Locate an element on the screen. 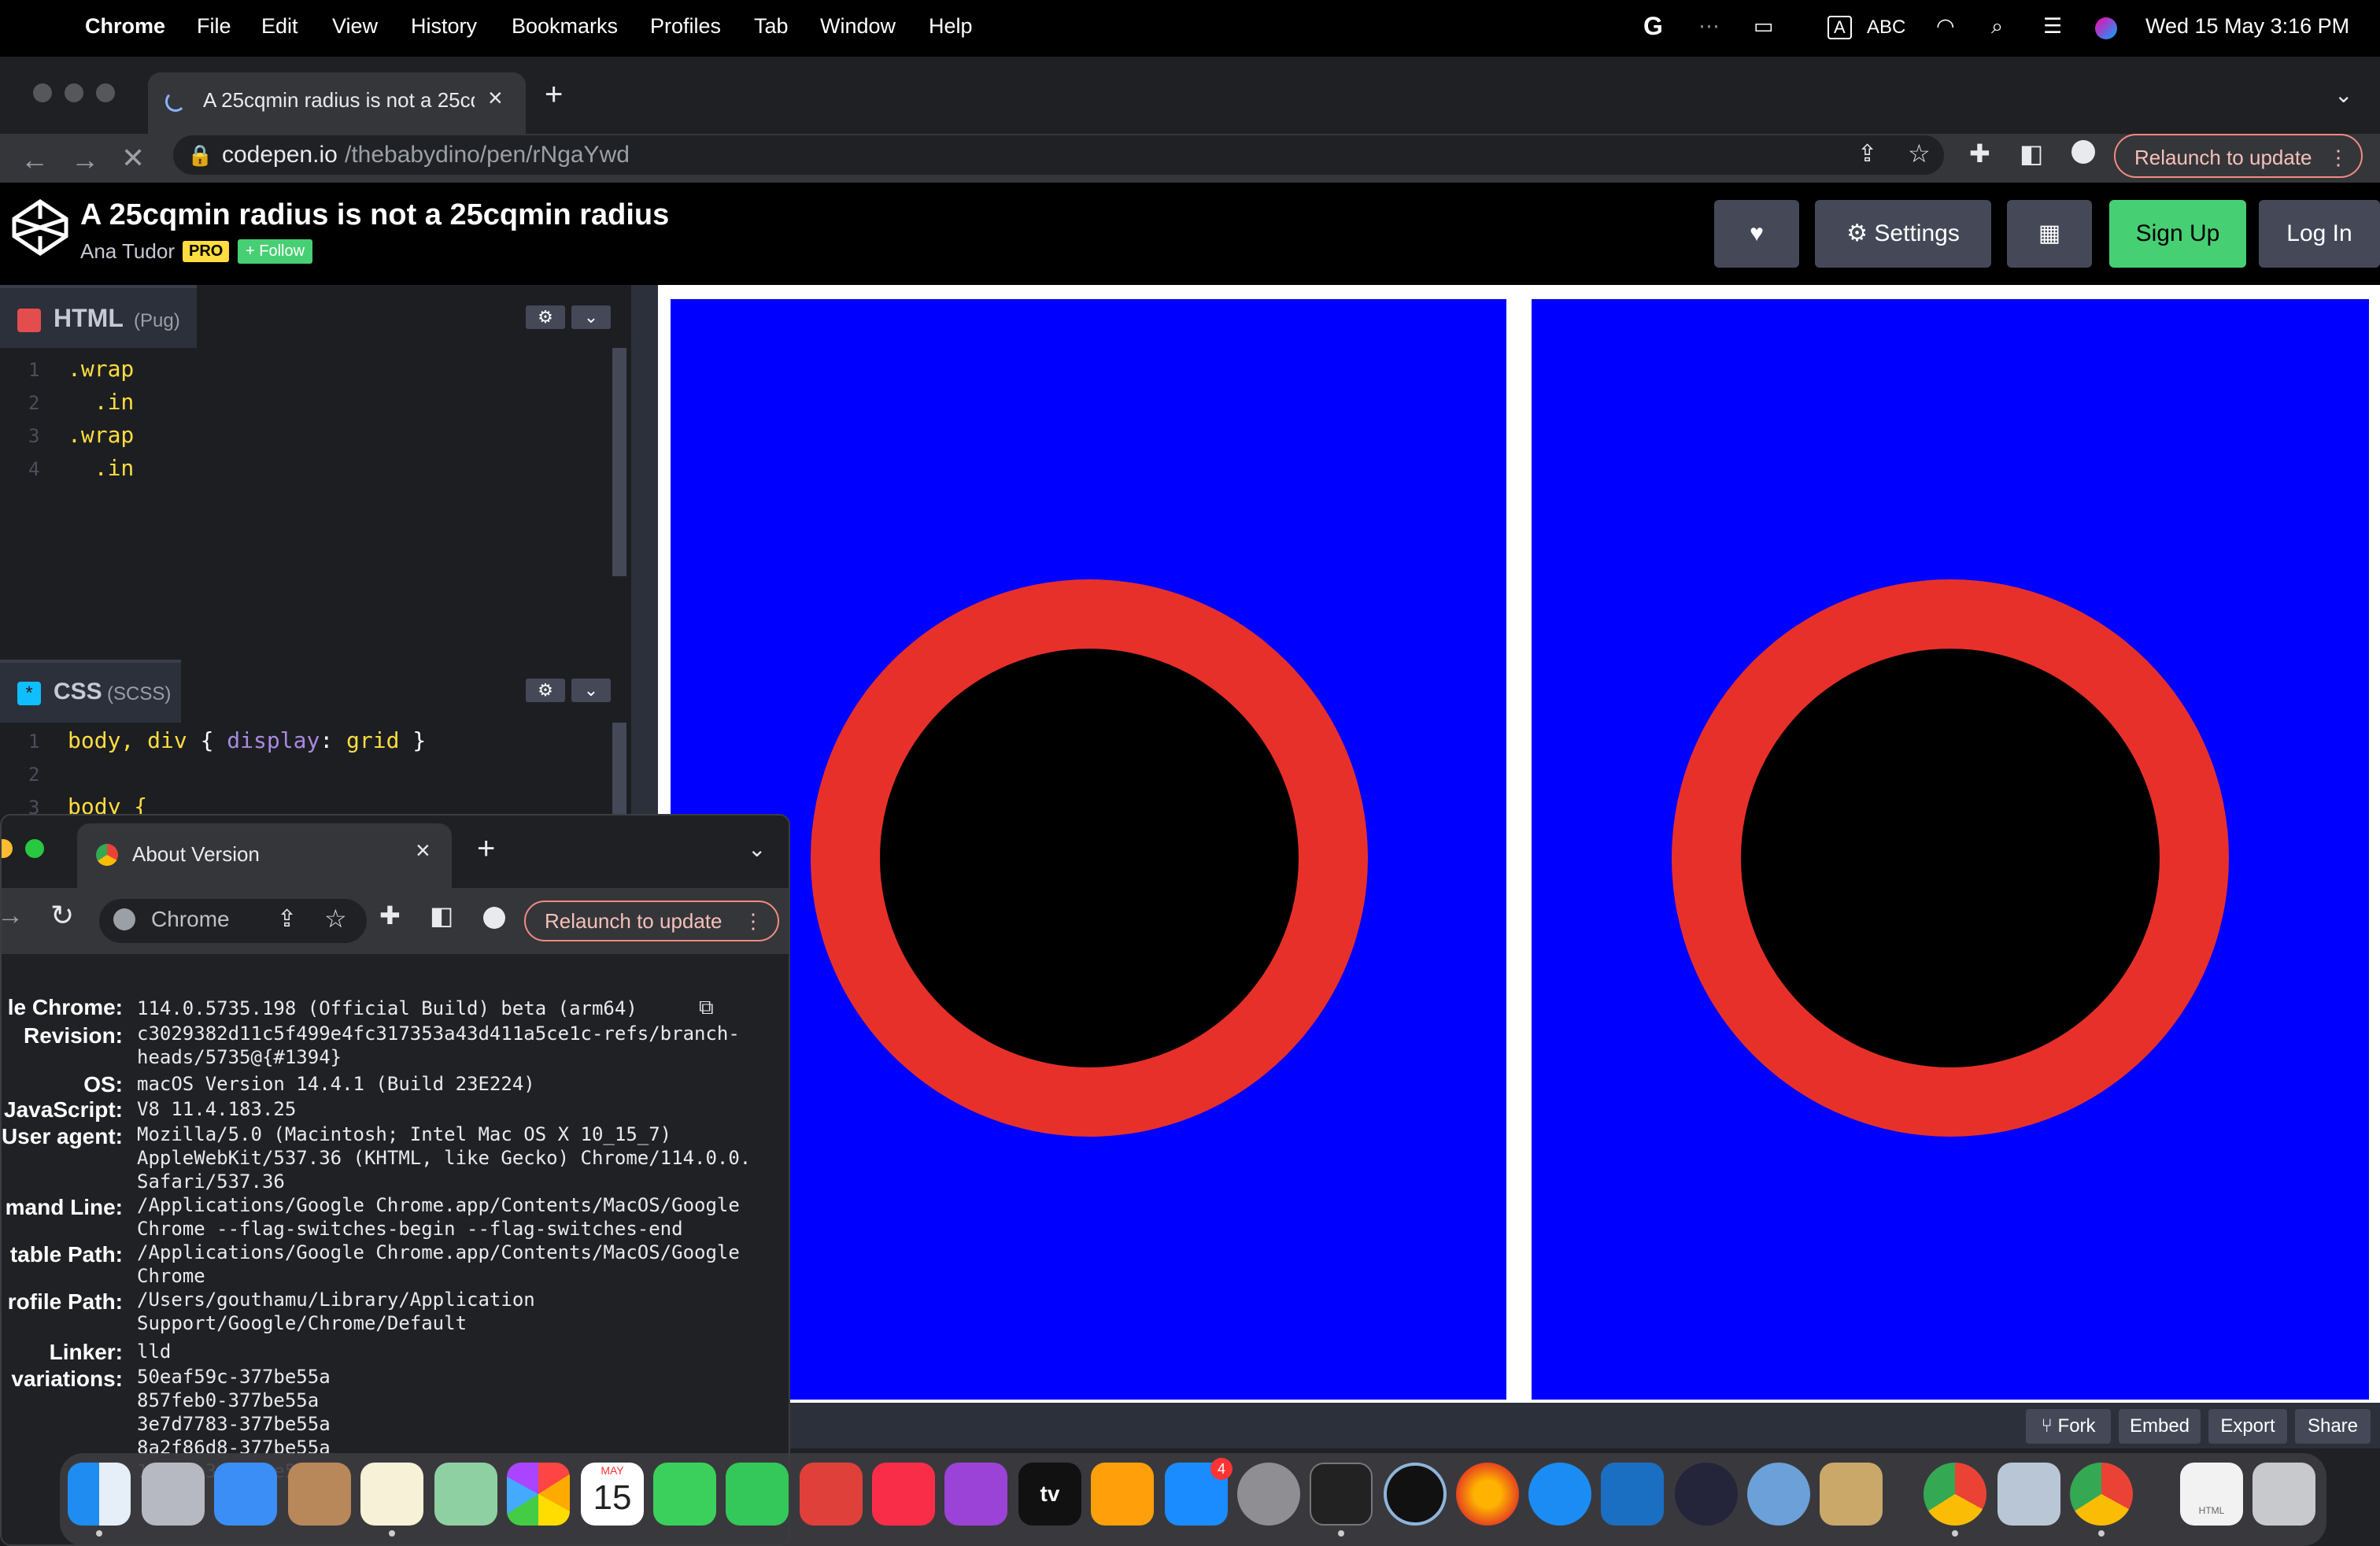 This screenshot has height=1546, width=2380. system-settings-icon is located at coordinates (1268, 1495).